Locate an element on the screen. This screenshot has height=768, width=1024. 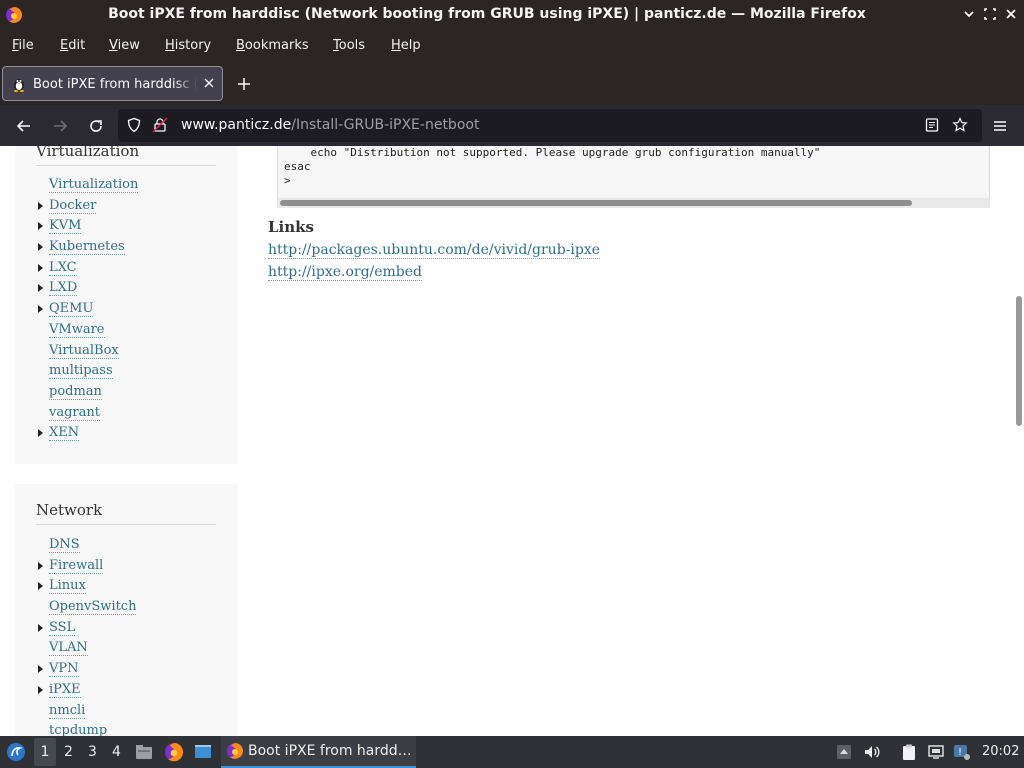
notification-icon: ! is located at coordinates (962, 752).